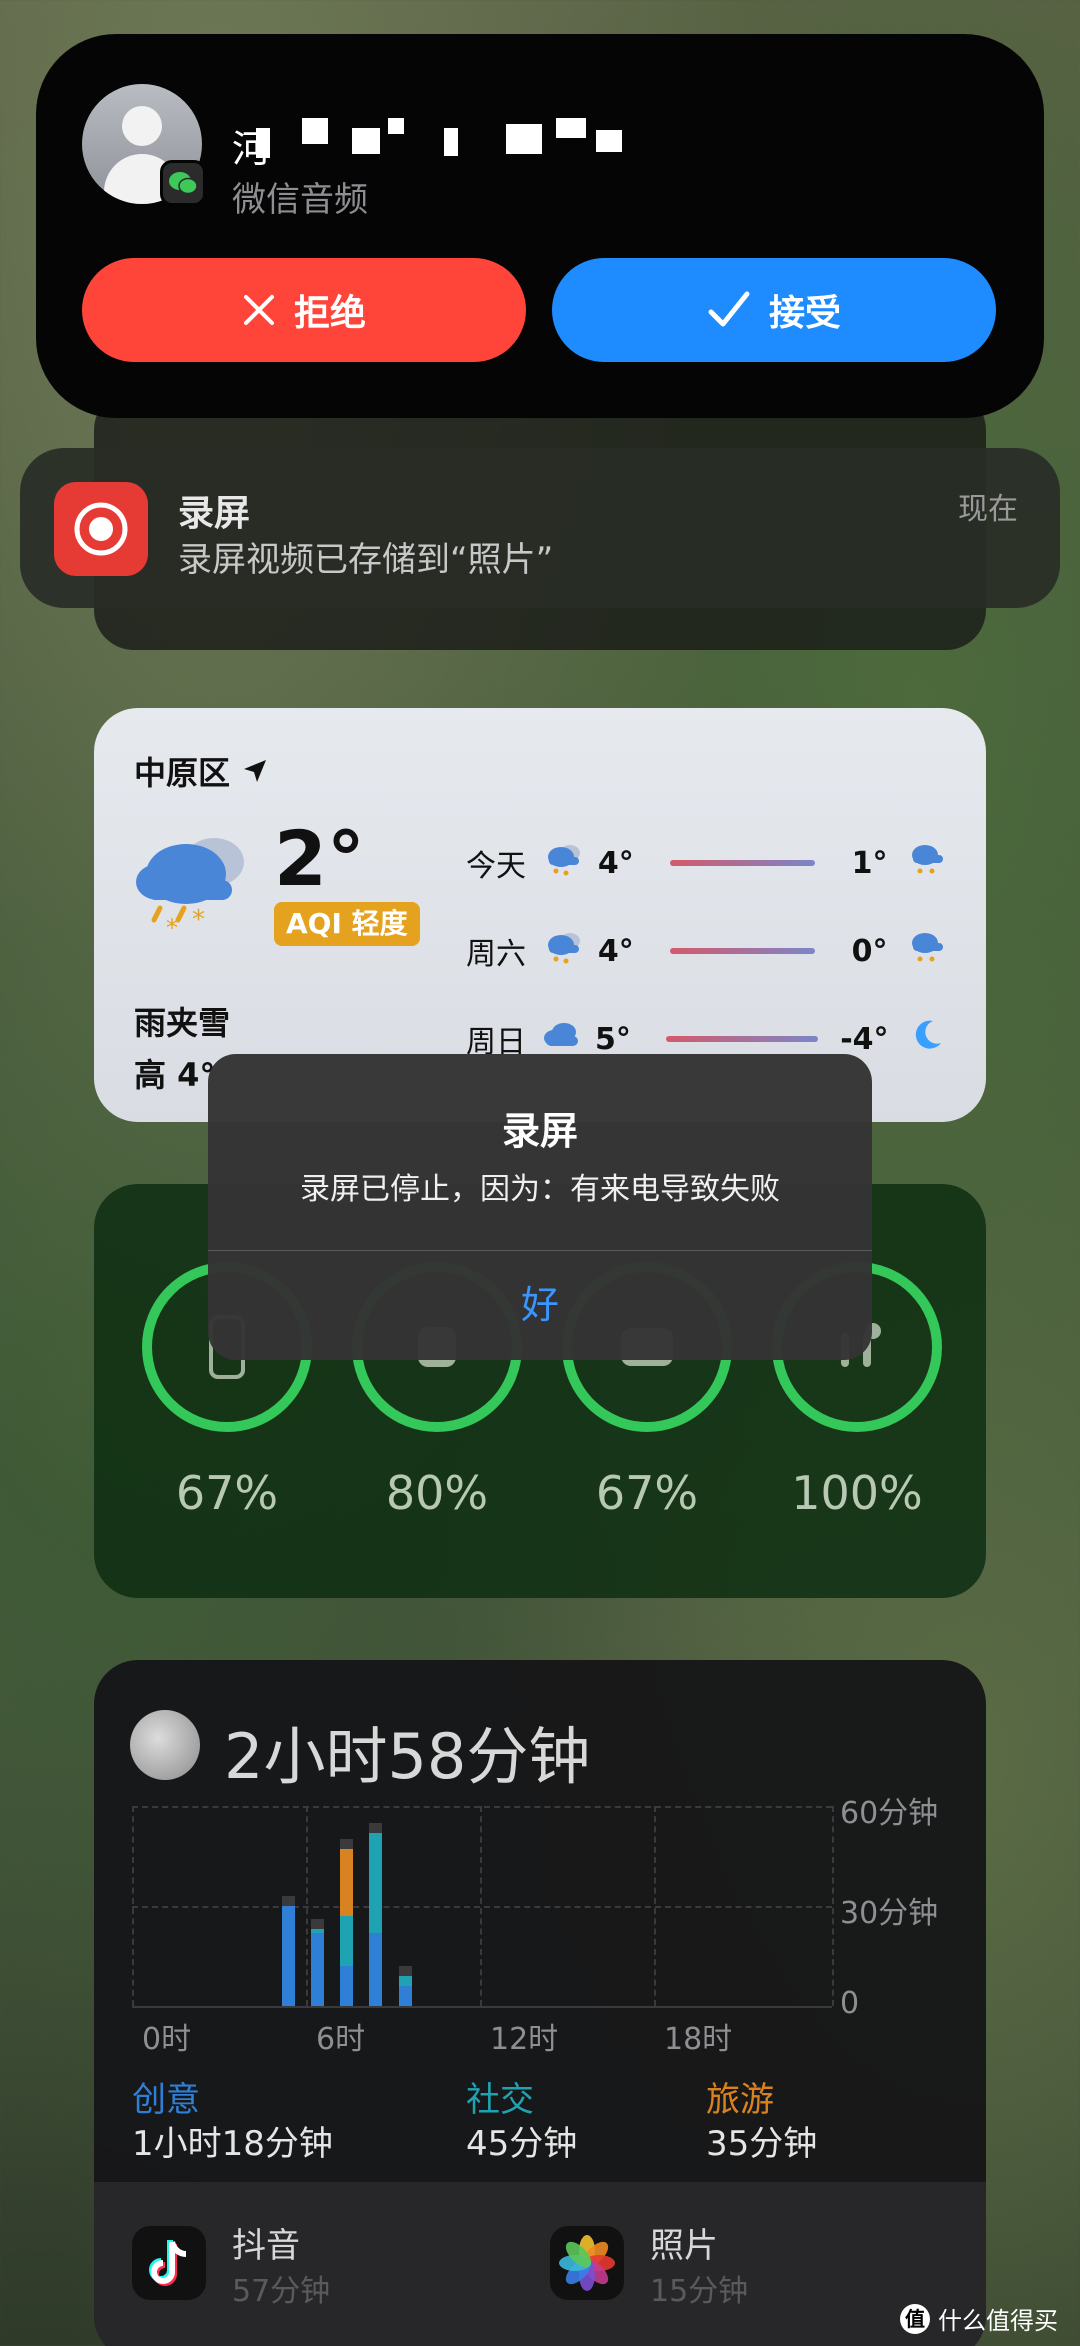 The width and height of the screenshot is (1080, 2346). I want to click on forecast-row: 今天 4° 1°, so click(711, 863).